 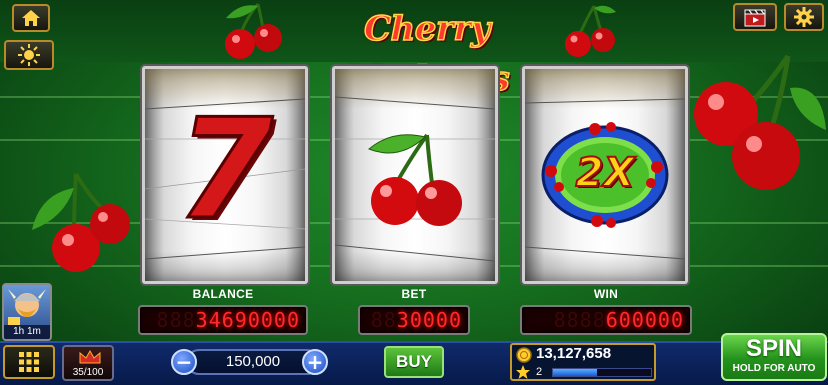 I want to click on reel-1: 7, so click(x=225, y=175).